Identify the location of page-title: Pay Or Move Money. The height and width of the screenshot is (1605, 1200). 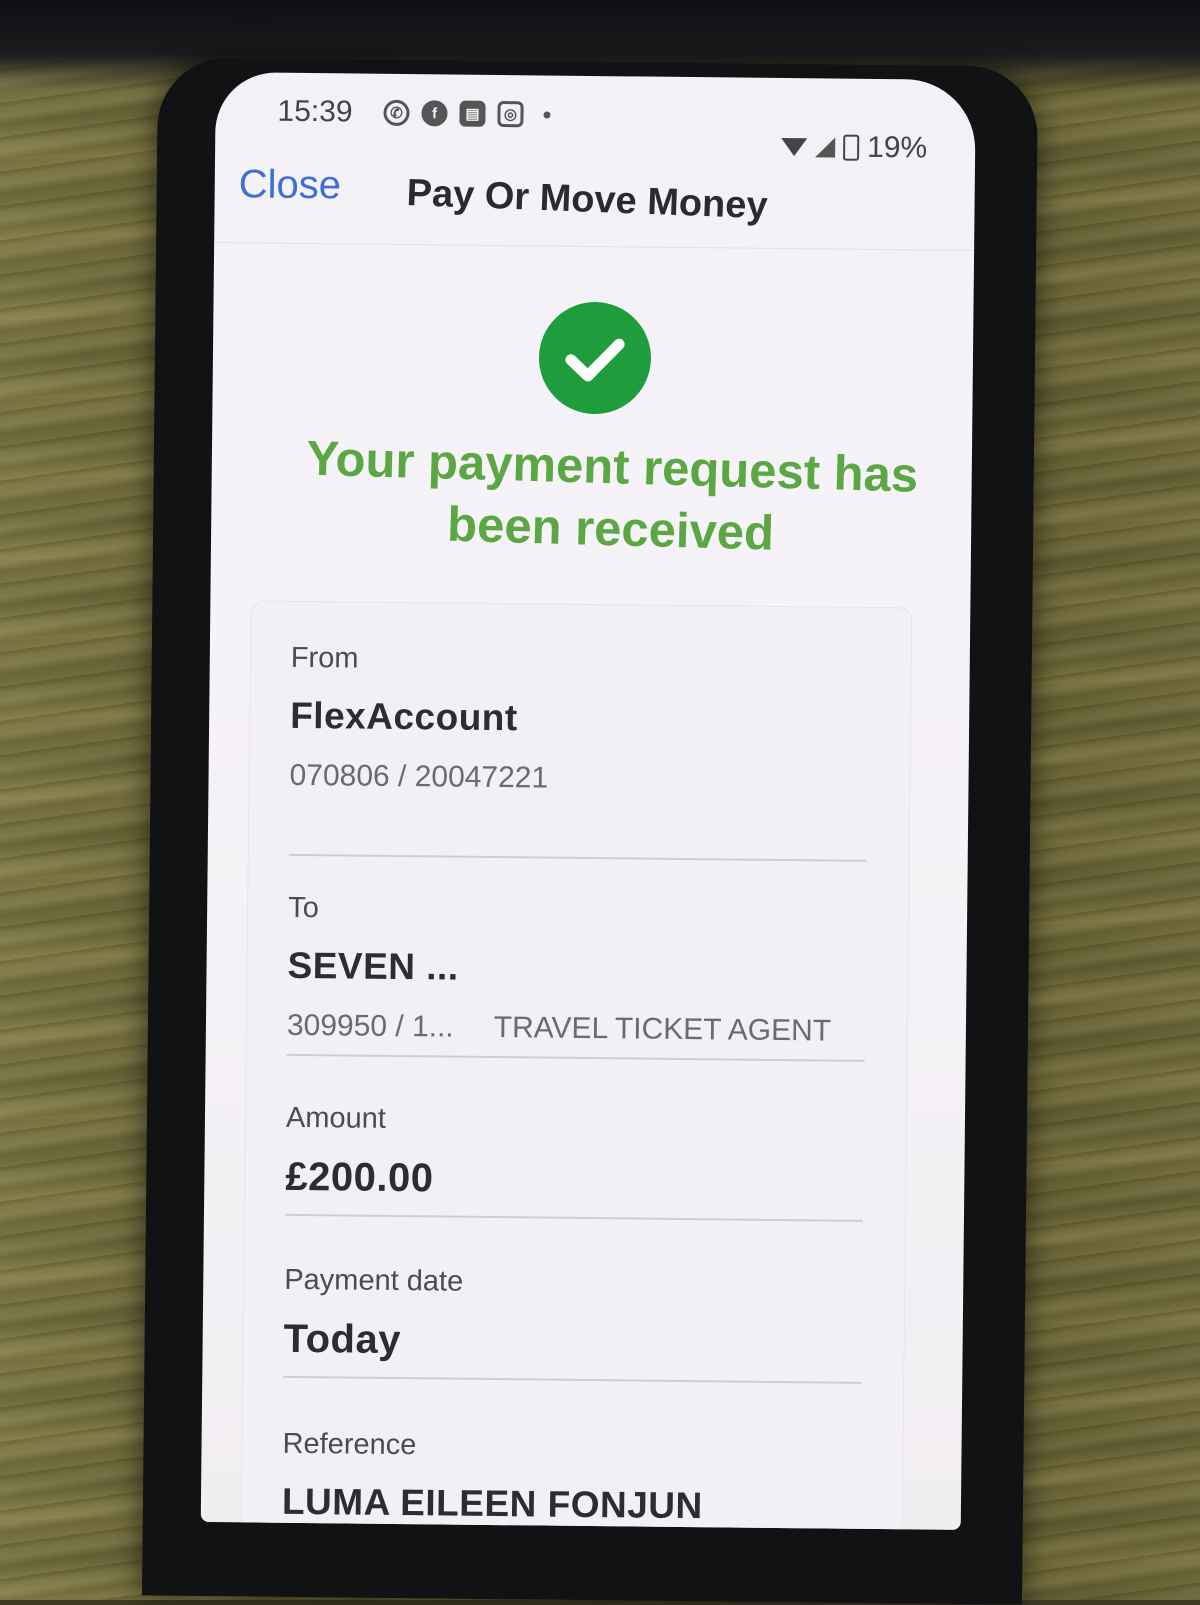
(587, 200).